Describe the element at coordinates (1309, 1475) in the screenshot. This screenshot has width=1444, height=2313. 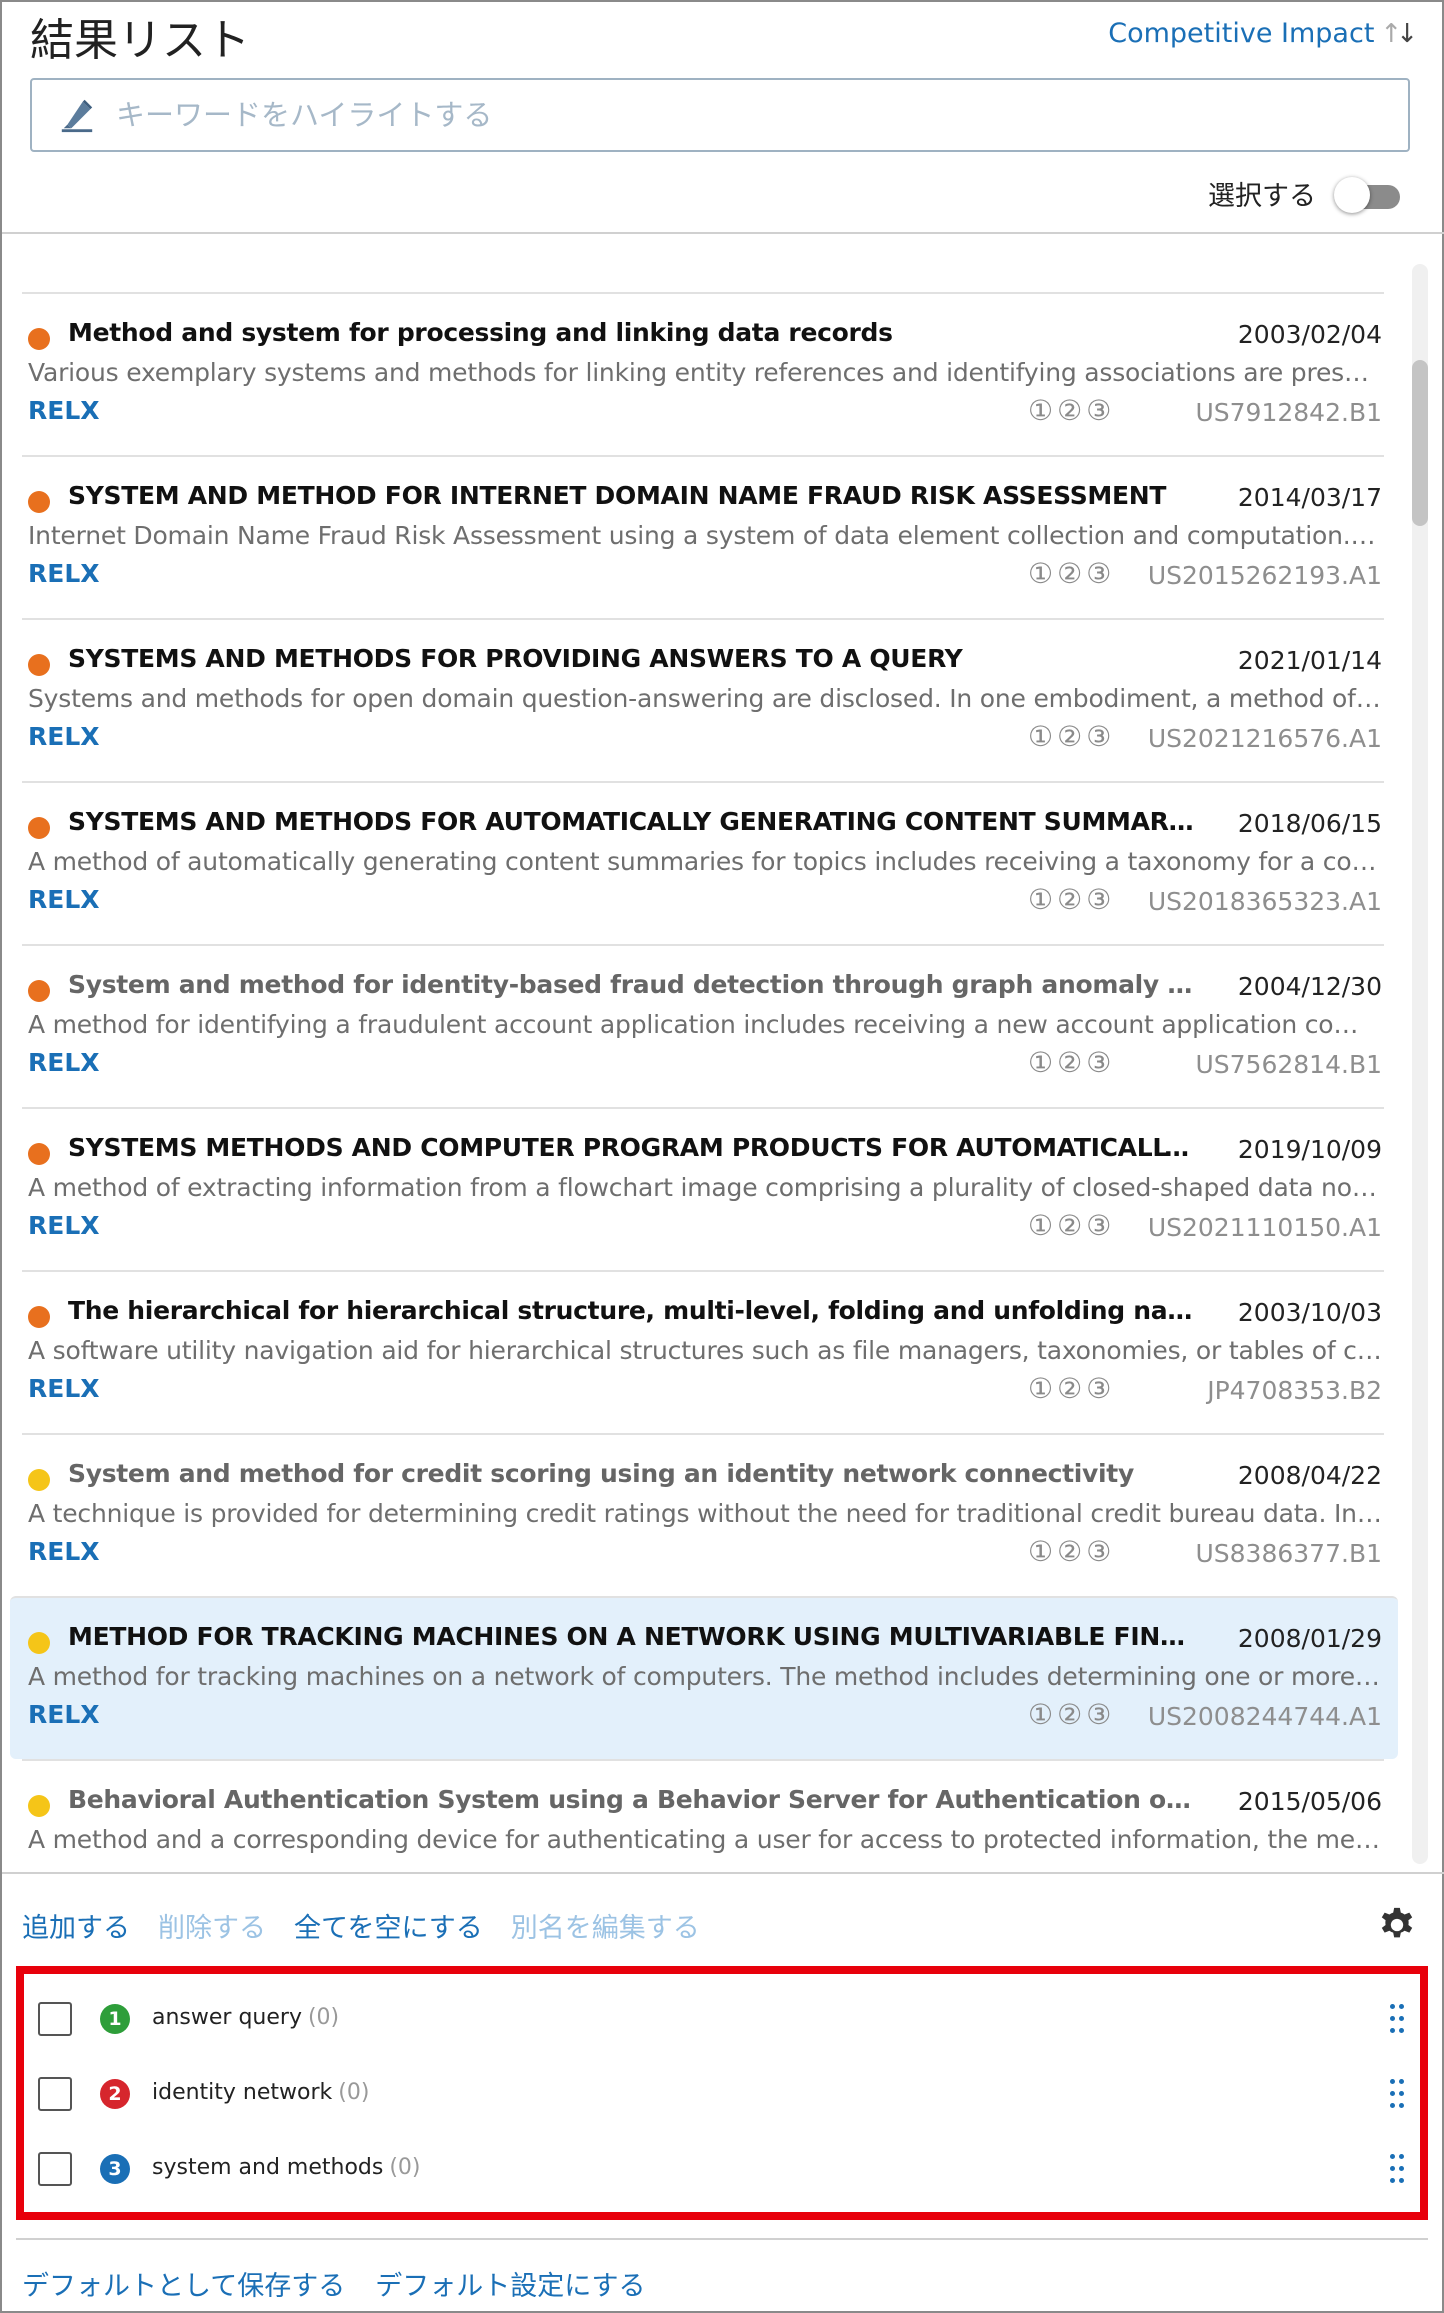
I see `result-date: 2008/04/22` at that location.